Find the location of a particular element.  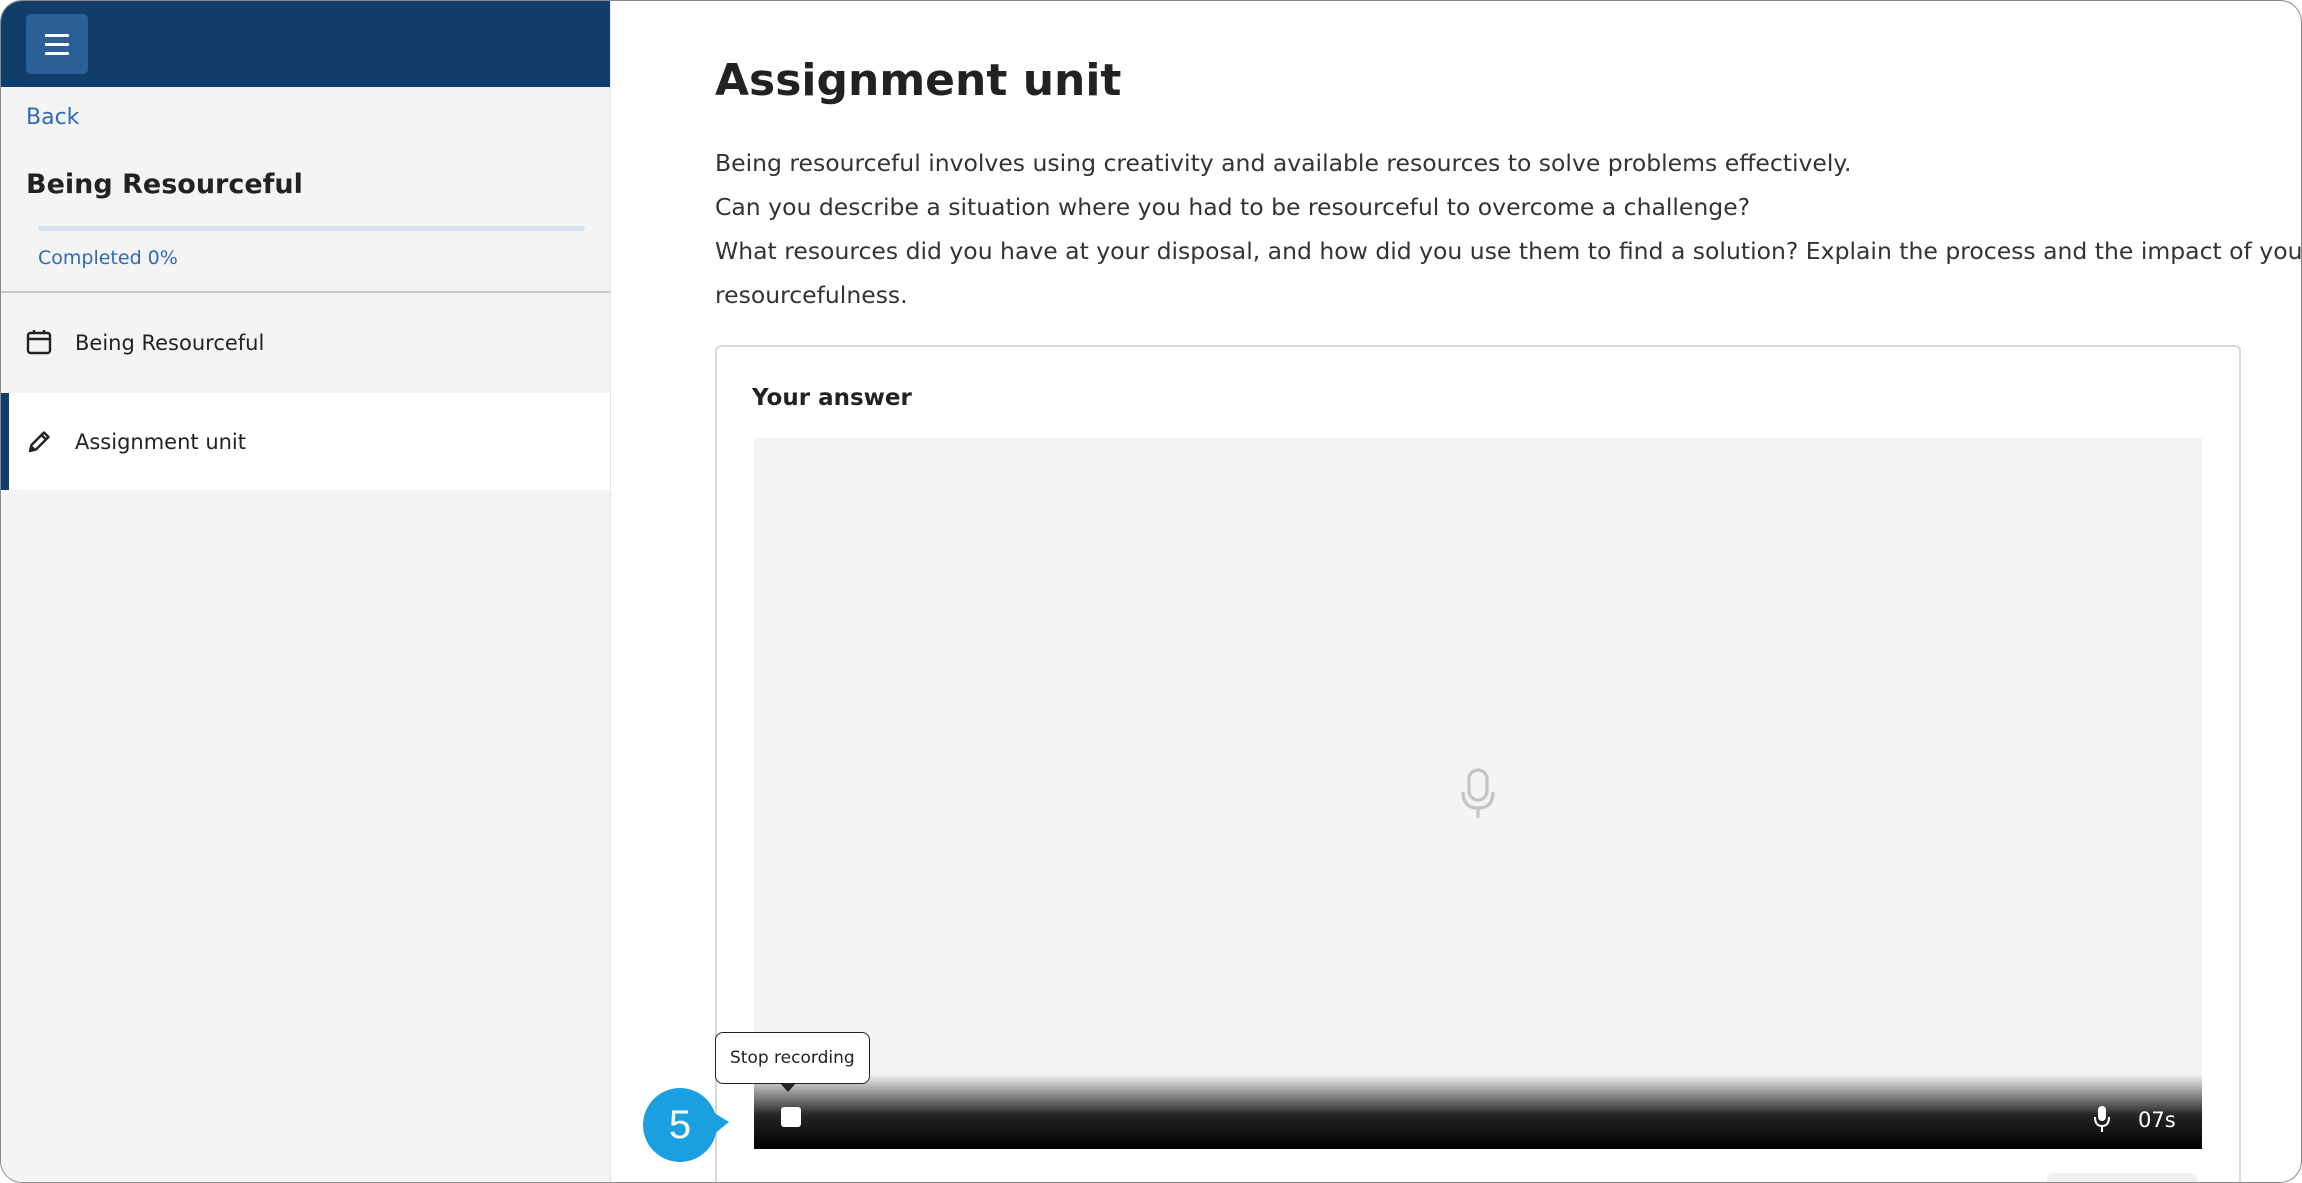

sidebar-item-assignment-unit: Assignment unit is located at coordinates (305, 441).